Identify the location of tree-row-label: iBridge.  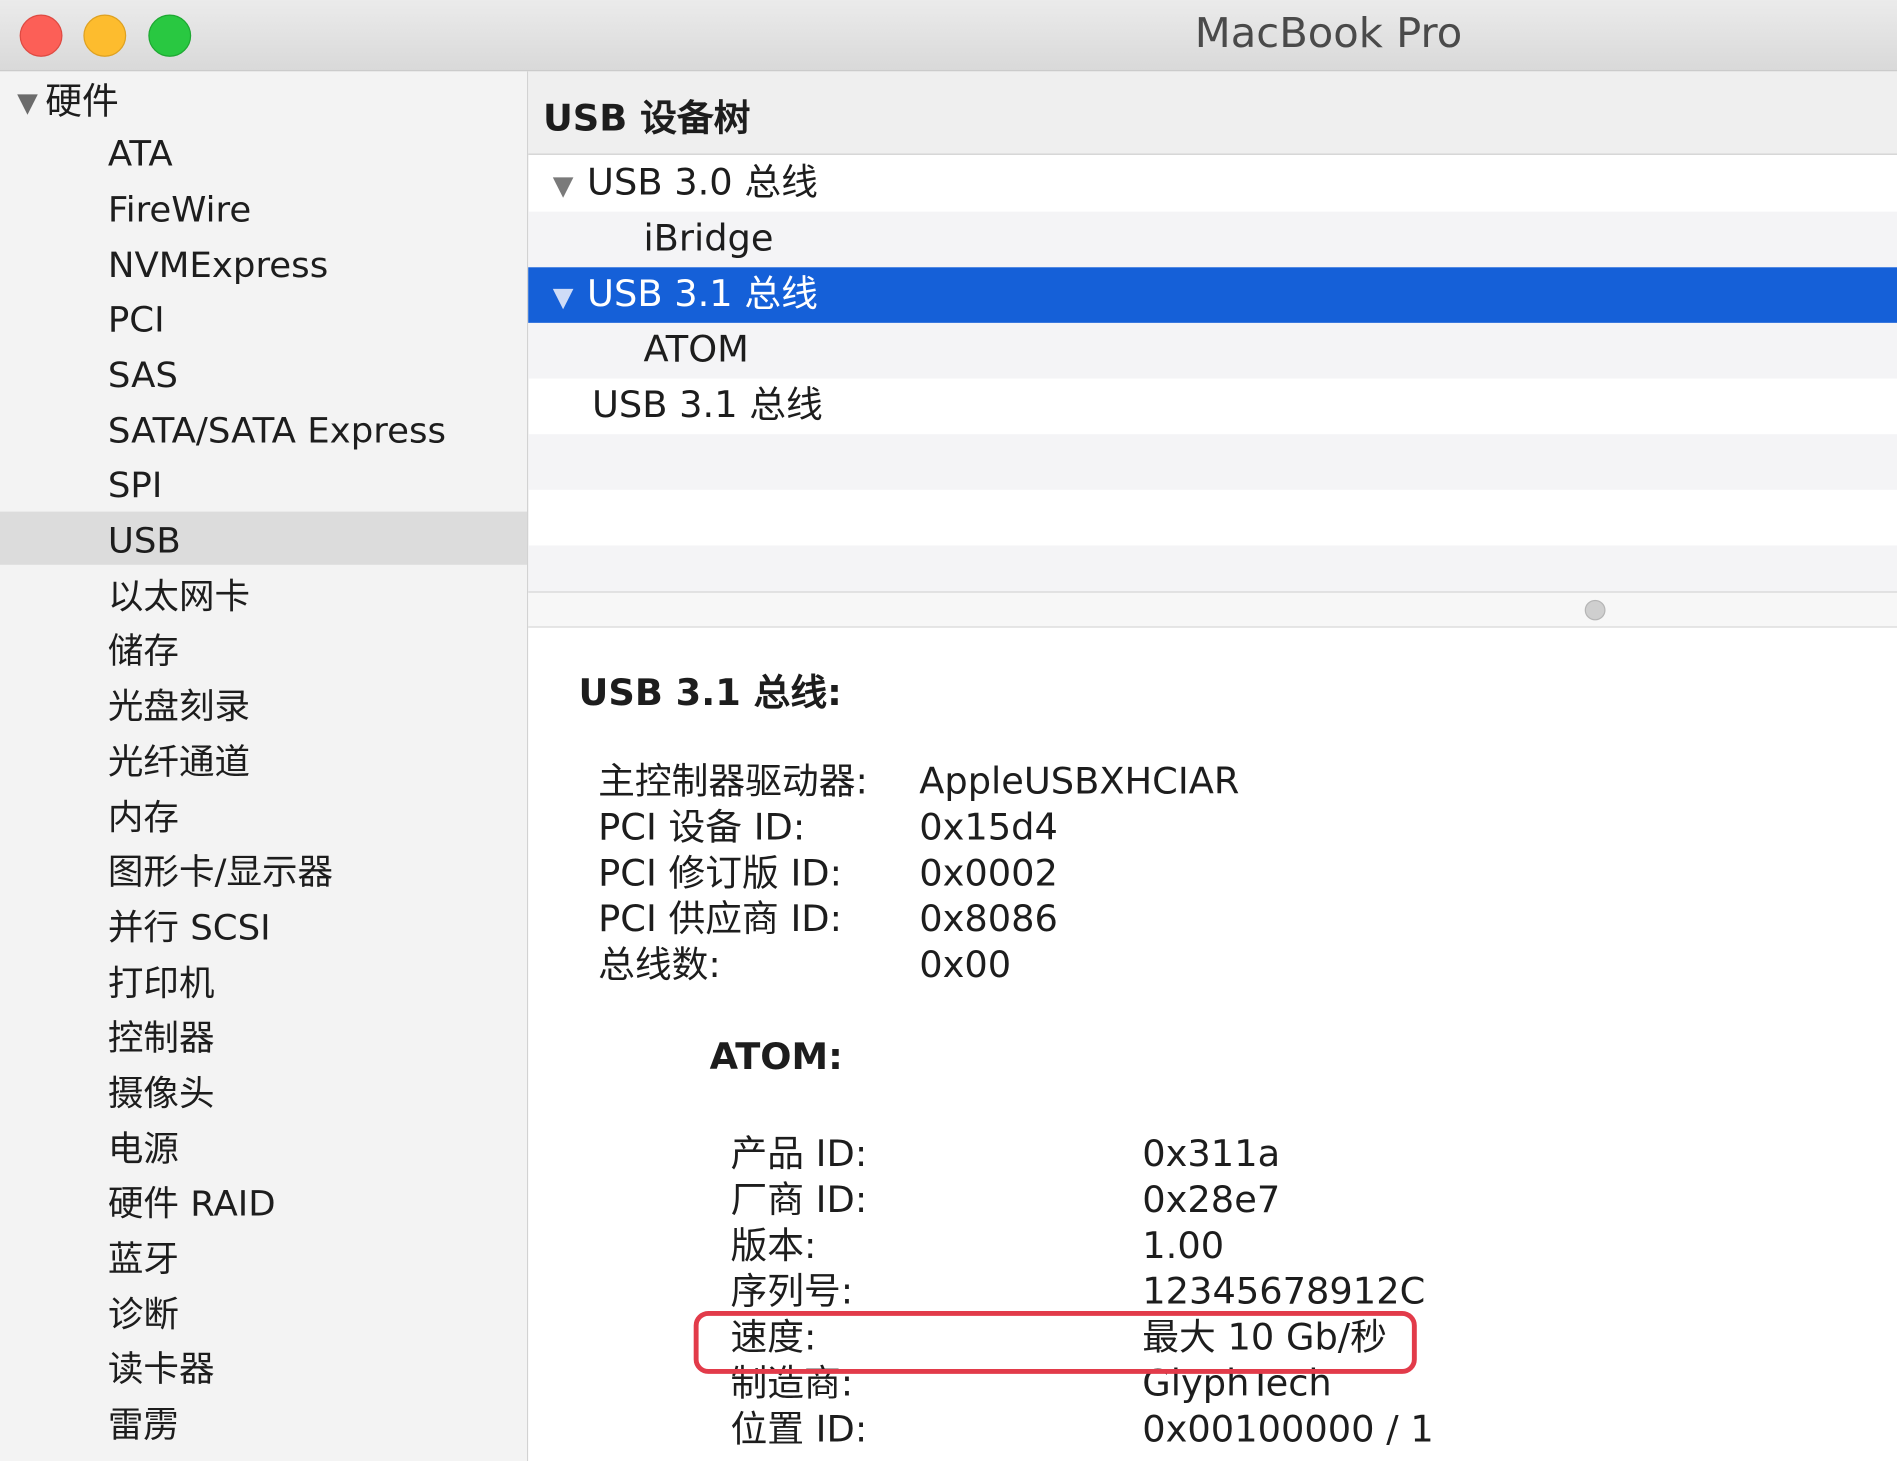
(708, 239).